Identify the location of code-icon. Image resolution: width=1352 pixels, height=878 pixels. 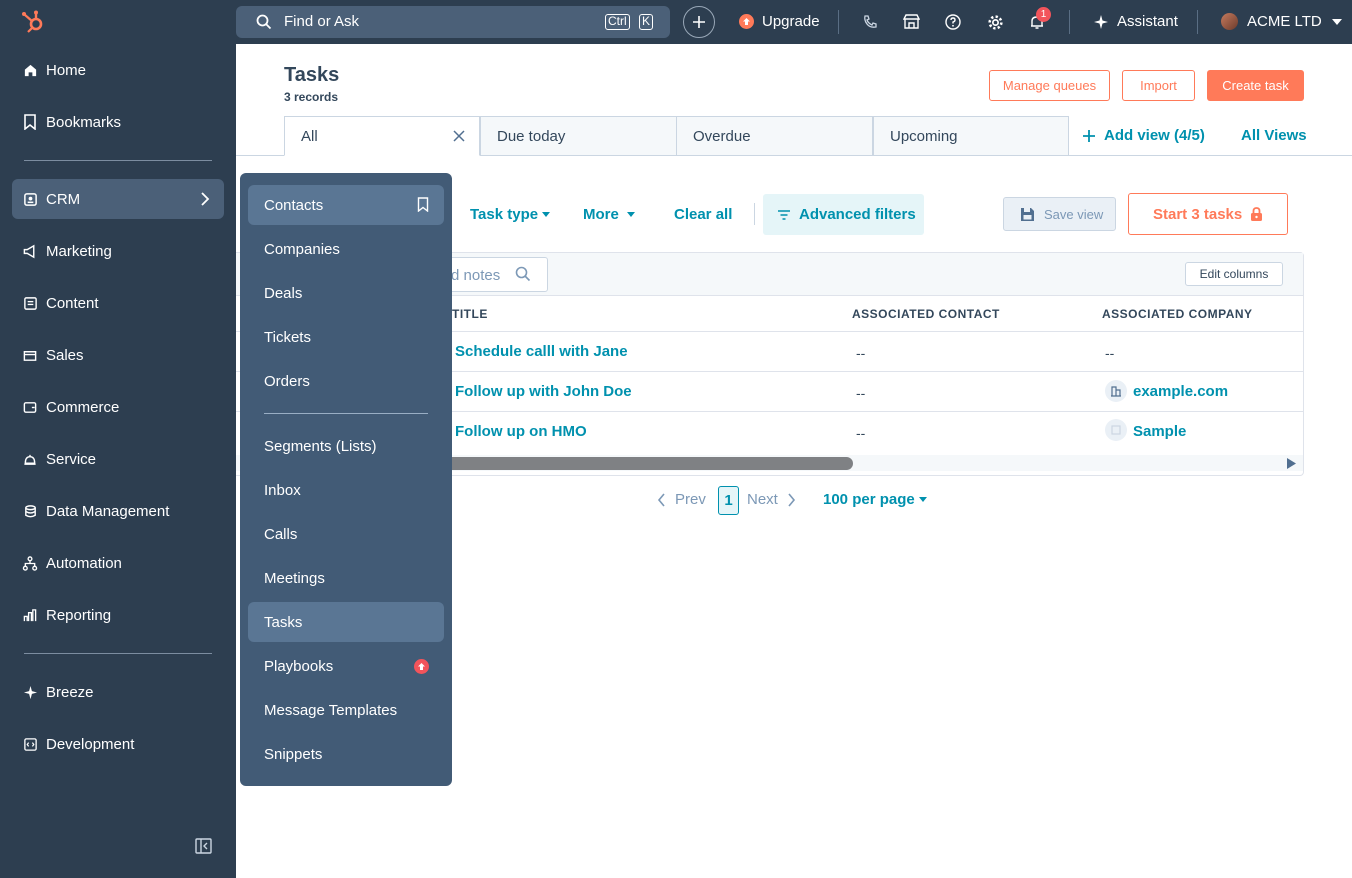
(30, 744).